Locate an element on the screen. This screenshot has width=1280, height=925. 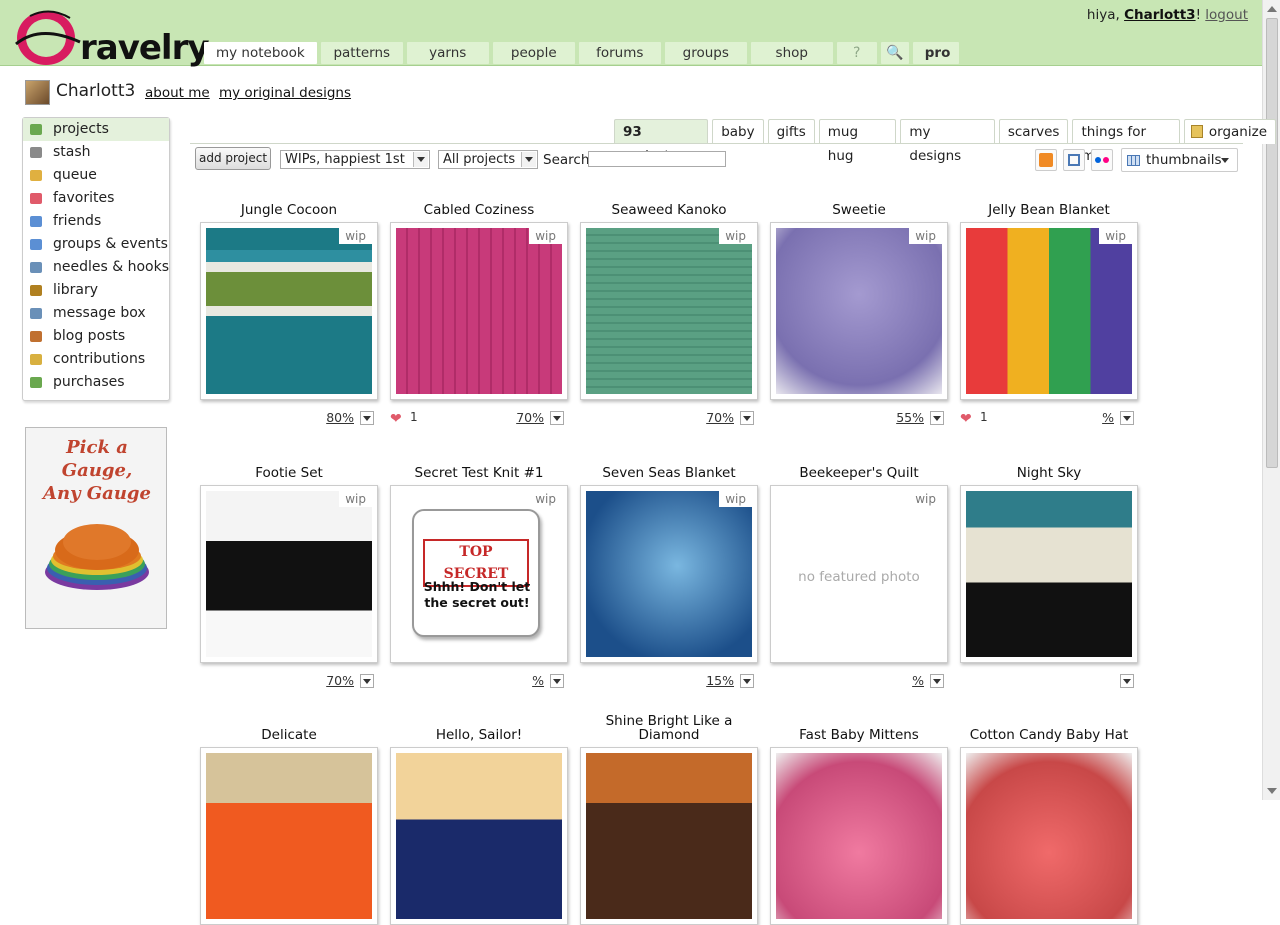
project-title: Hello, Sailor! is located at coordinates (479, 735).